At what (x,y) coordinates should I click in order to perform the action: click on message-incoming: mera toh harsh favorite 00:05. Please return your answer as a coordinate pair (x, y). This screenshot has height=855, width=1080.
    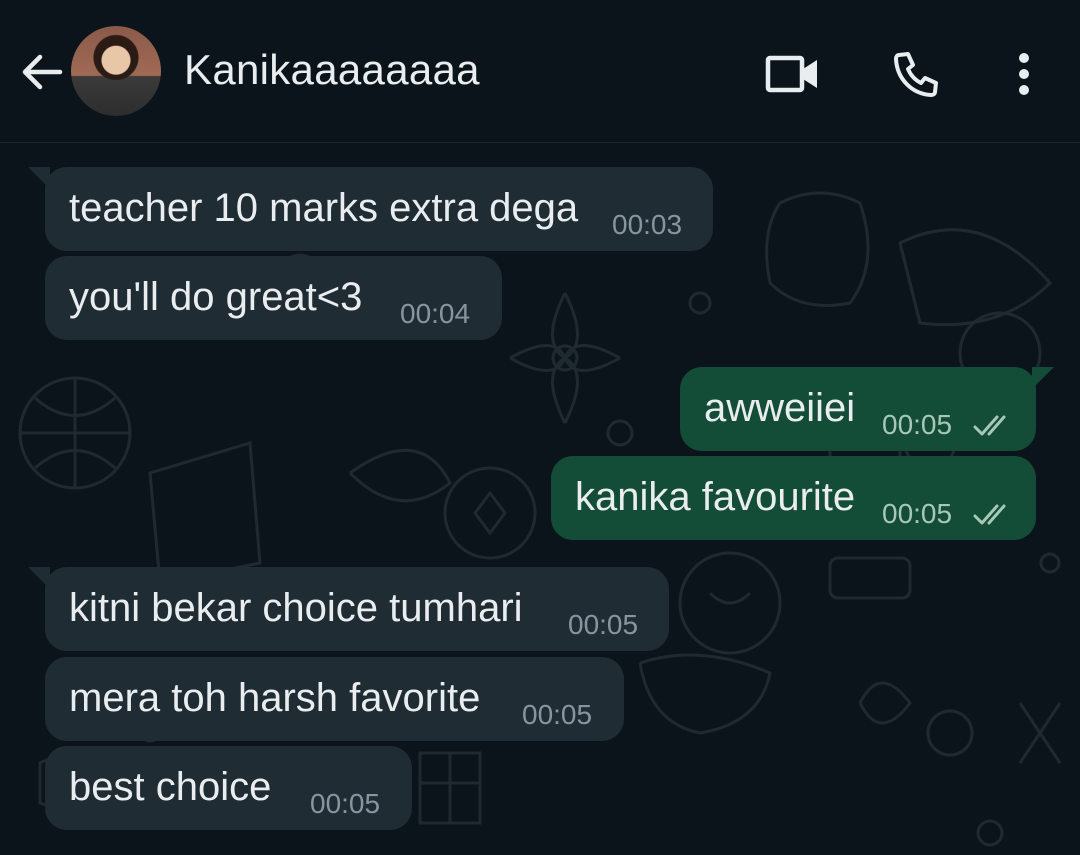
    Looking at the image, I should click on (334, 699).